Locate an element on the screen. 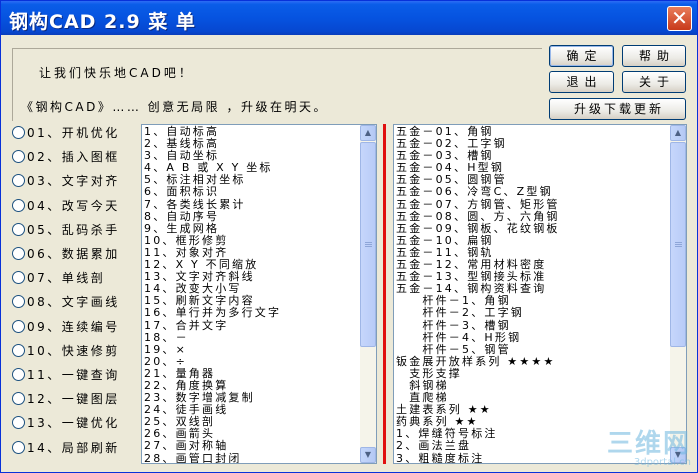 This screenshot has height=473, width=698. radio-option: 10、快速修剪 is located at coordinates (74, 350).